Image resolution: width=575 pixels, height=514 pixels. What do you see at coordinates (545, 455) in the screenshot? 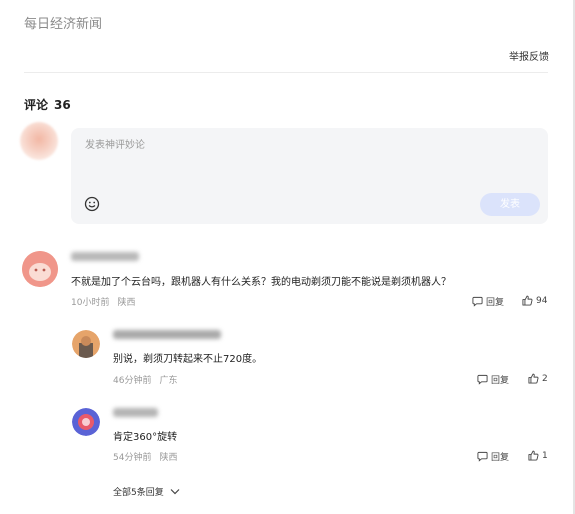
I see `like-count: 1` at bounding box center [545, 455].